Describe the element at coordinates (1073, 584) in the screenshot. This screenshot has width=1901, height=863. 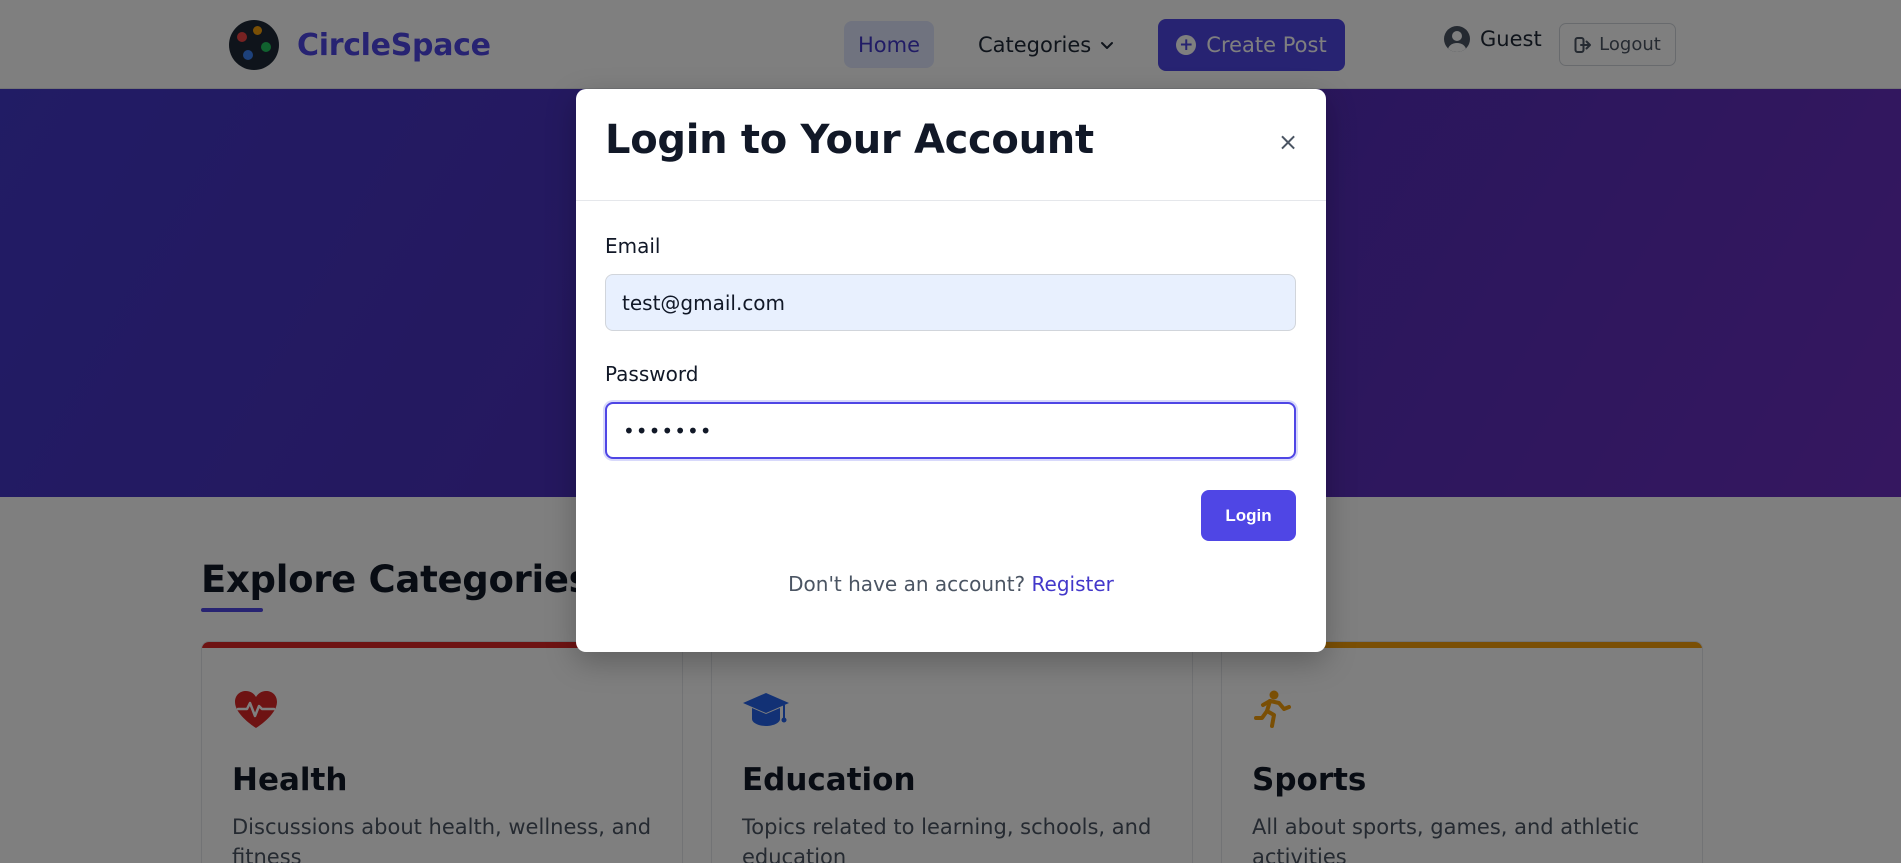
I see `register-link: Register` at that location.